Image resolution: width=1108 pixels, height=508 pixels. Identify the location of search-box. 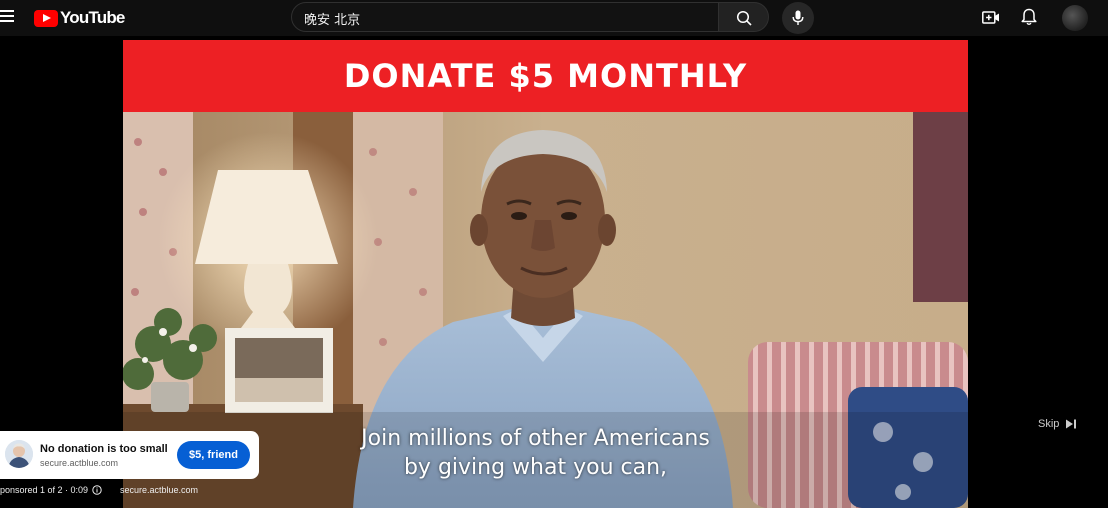
(505, 17).